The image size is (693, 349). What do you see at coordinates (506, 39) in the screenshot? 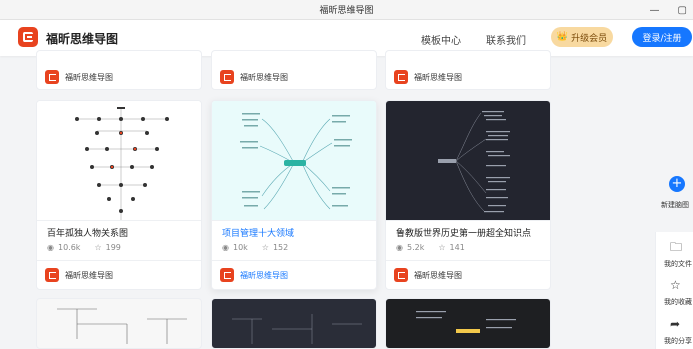
I see `nav-contact: 联系我们` at bounding box center [506, 39].